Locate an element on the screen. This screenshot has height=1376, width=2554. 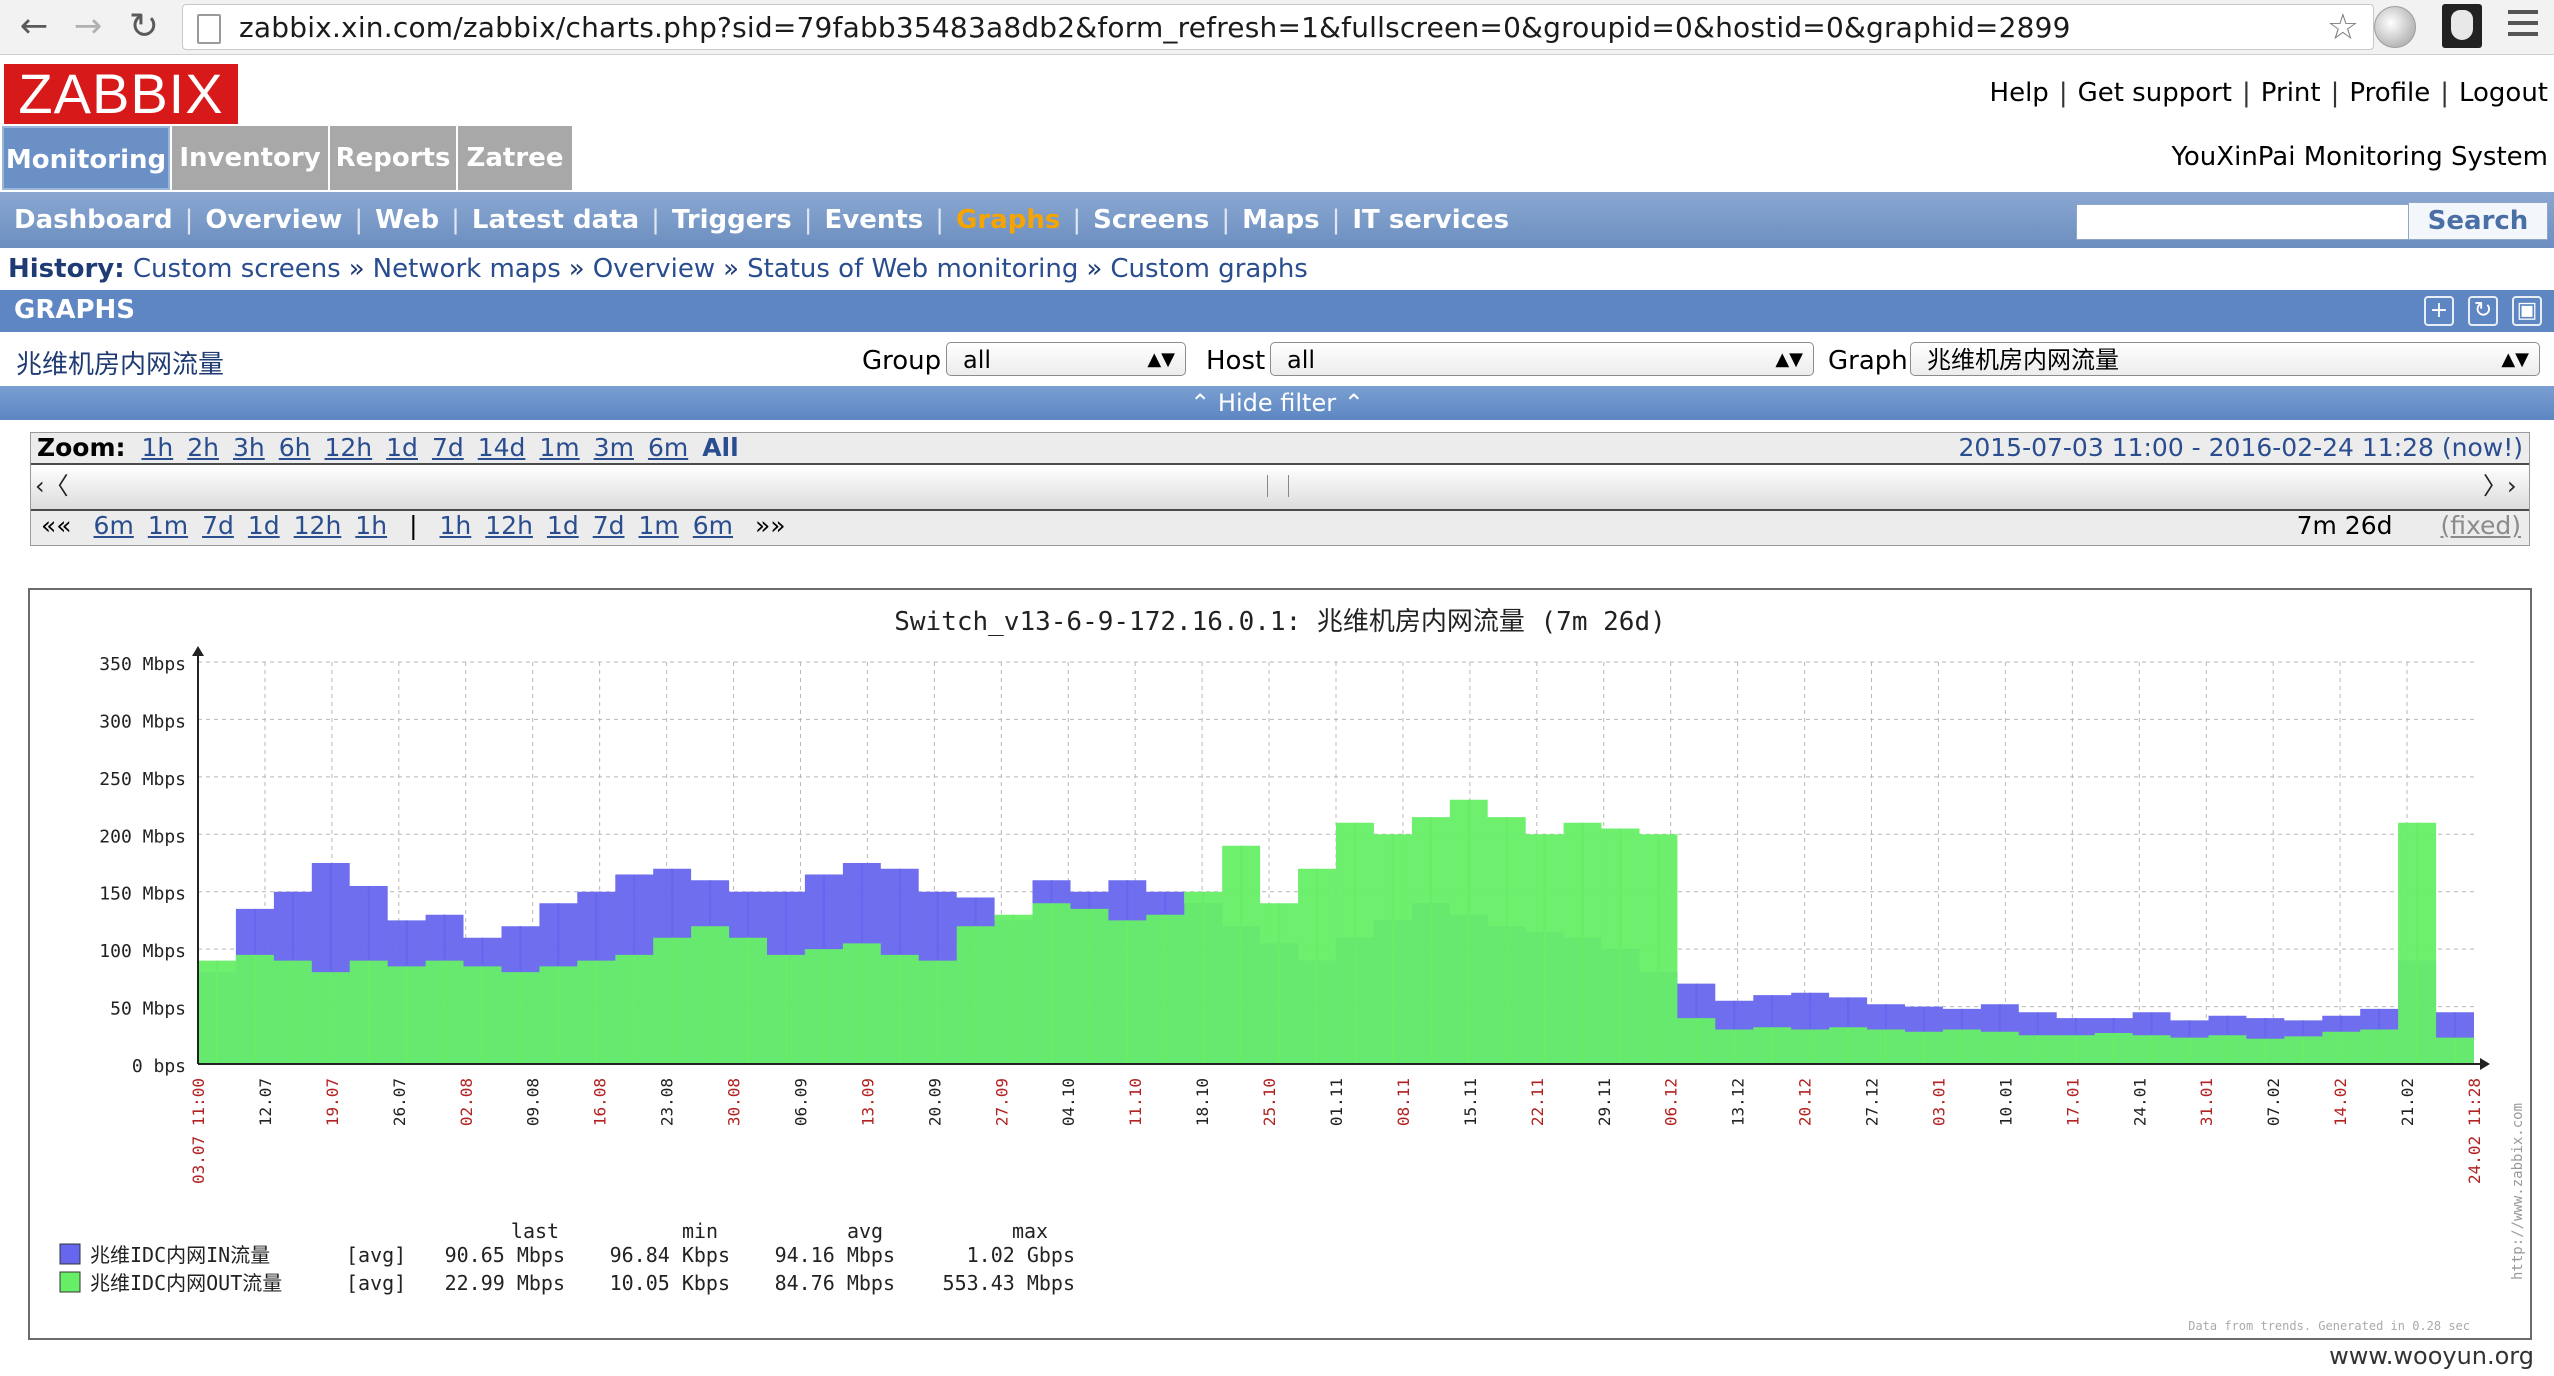
zoom-3h: 3h is located at coordinates (249, 447).